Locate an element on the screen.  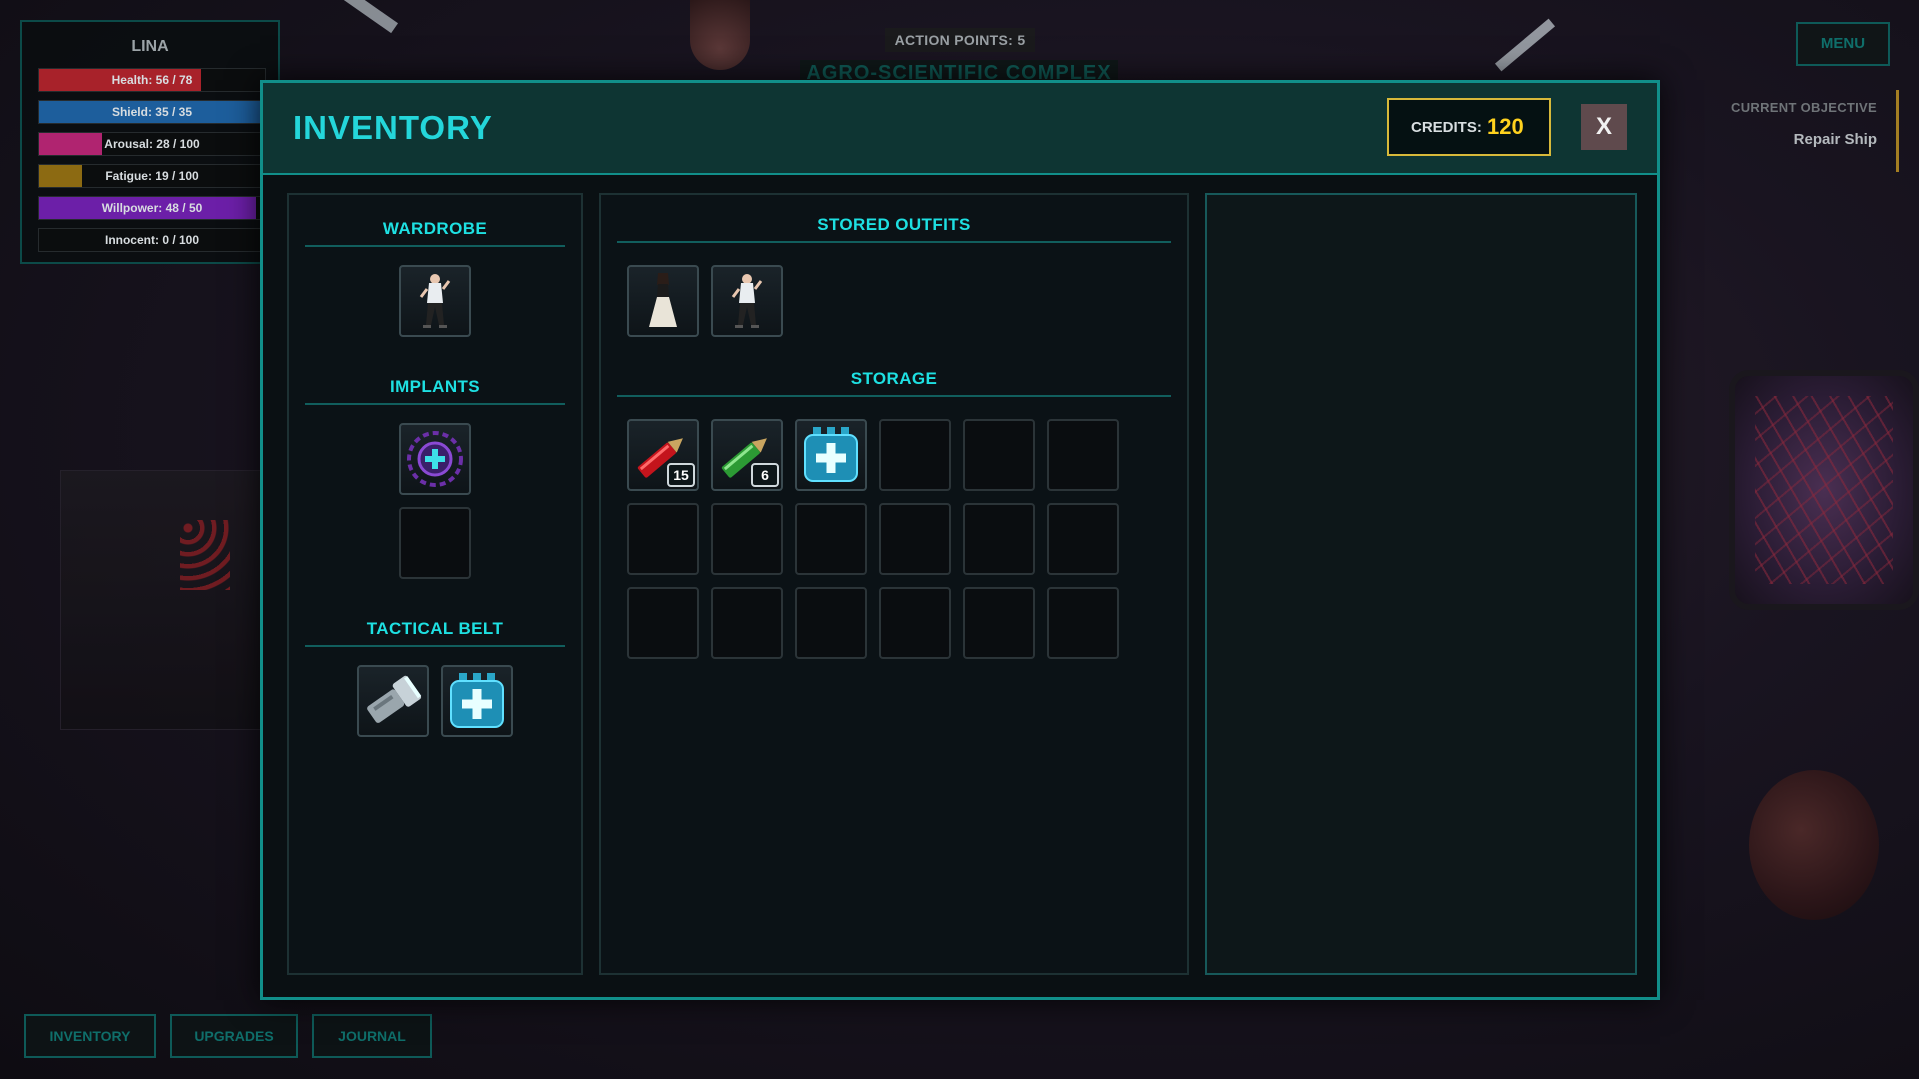
stat-bar: Health: 56 / 78 is located at coordinates (152, 80).